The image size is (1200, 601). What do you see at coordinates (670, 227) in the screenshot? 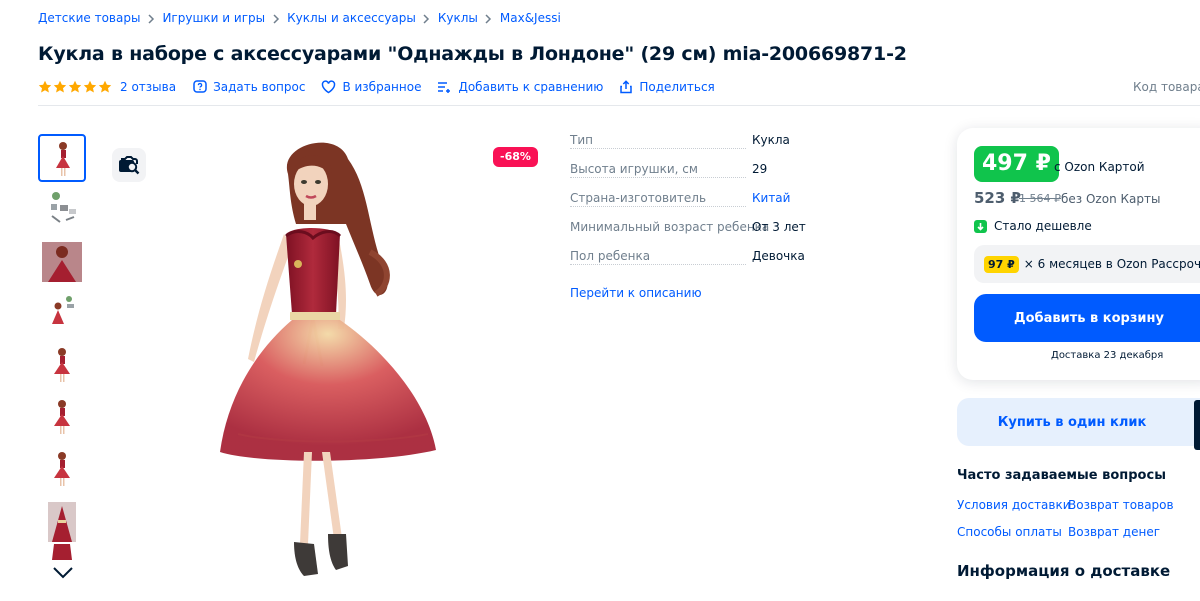
I see `spec-name: Минимальный возраст ребенка` at bounding box center [670, 227].